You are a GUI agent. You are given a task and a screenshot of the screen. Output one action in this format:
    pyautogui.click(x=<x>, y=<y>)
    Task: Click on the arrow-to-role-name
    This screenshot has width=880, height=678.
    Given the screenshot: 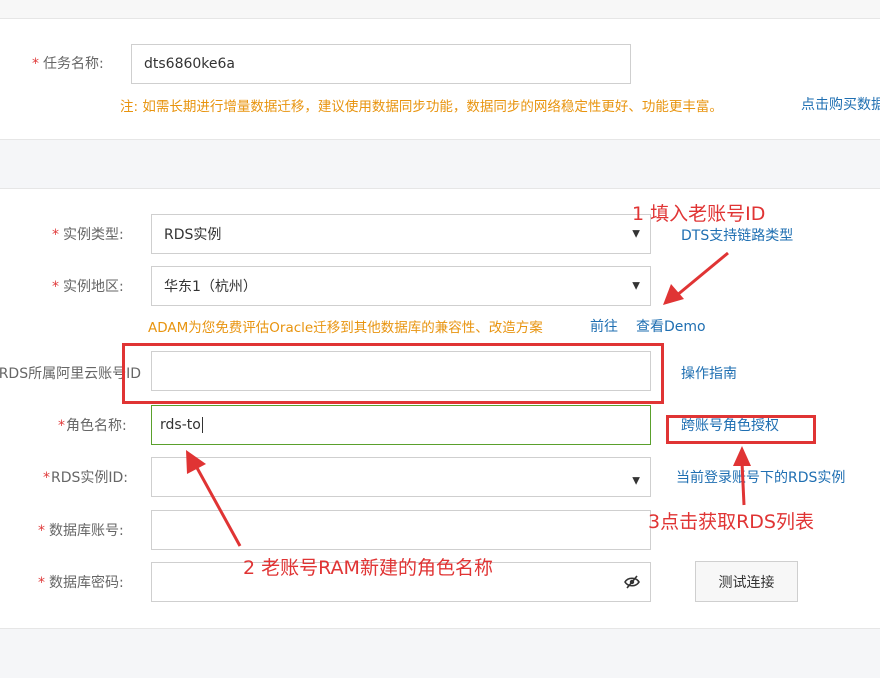 What is the action you would take?
    pyautogui.click(x=214, y=498)
    